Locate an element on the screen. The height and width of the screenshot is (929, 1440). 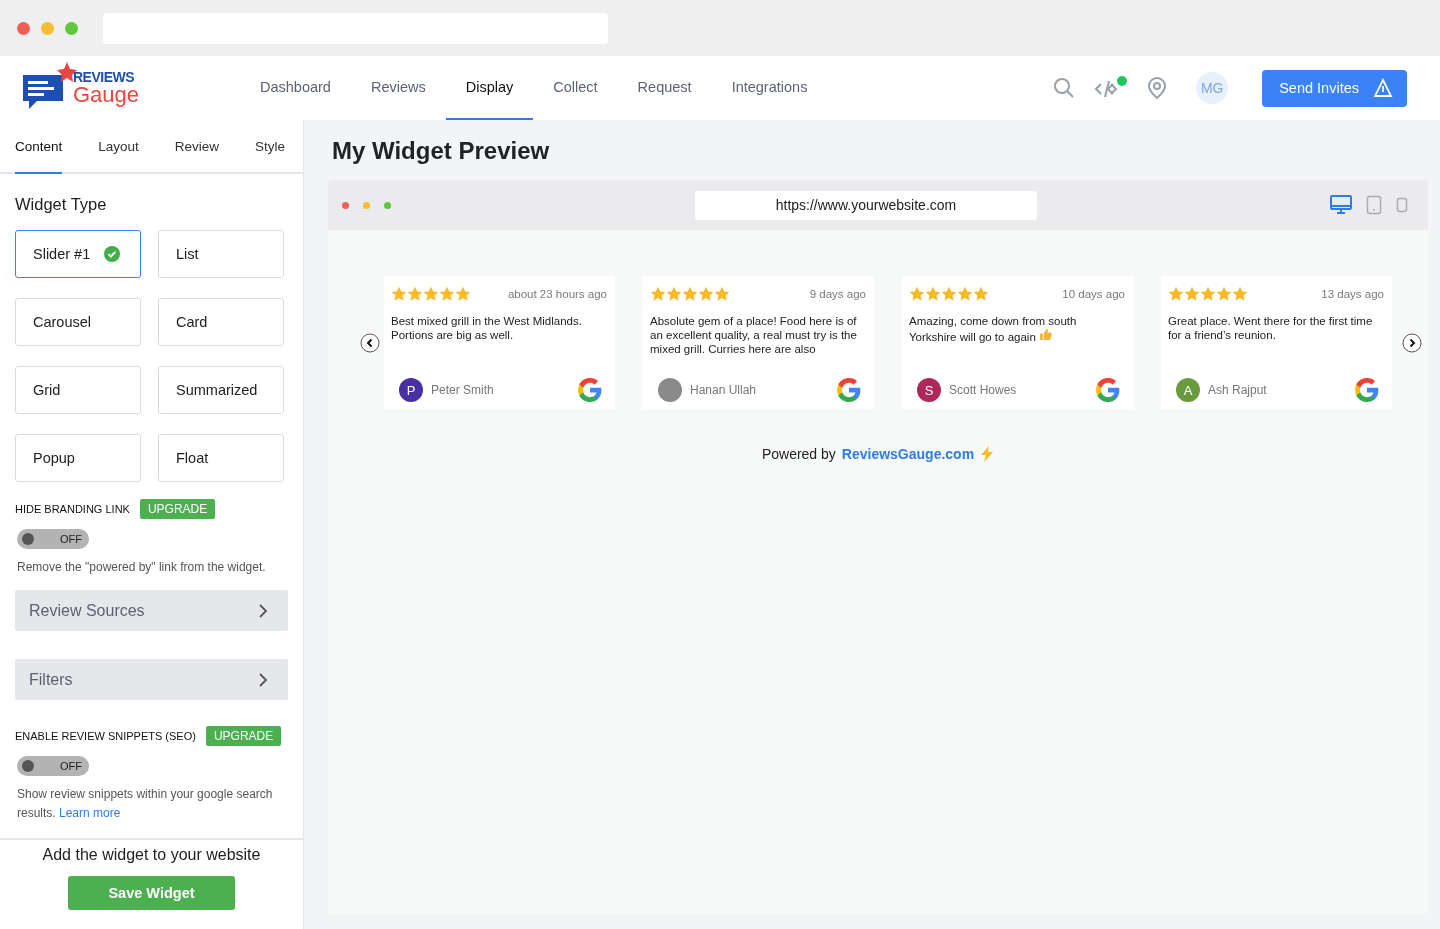
review-text: Absolute gem of a place! Food here is of an excellent quality, a real must try is the mixed grill. Curries here are also is located at coordinates (754, 335).